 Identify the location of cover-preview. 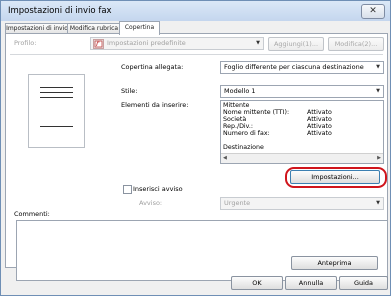
(56, 111).